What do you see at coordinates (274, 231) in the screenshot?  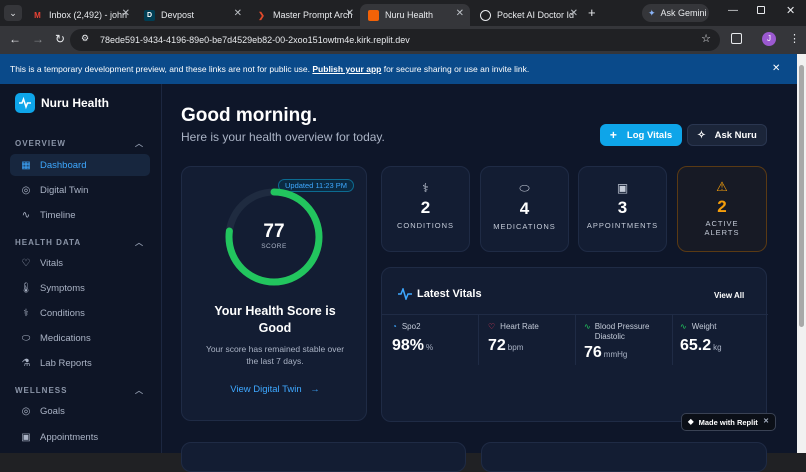 I see `score-value: 77` at bounding box center [274, 231].